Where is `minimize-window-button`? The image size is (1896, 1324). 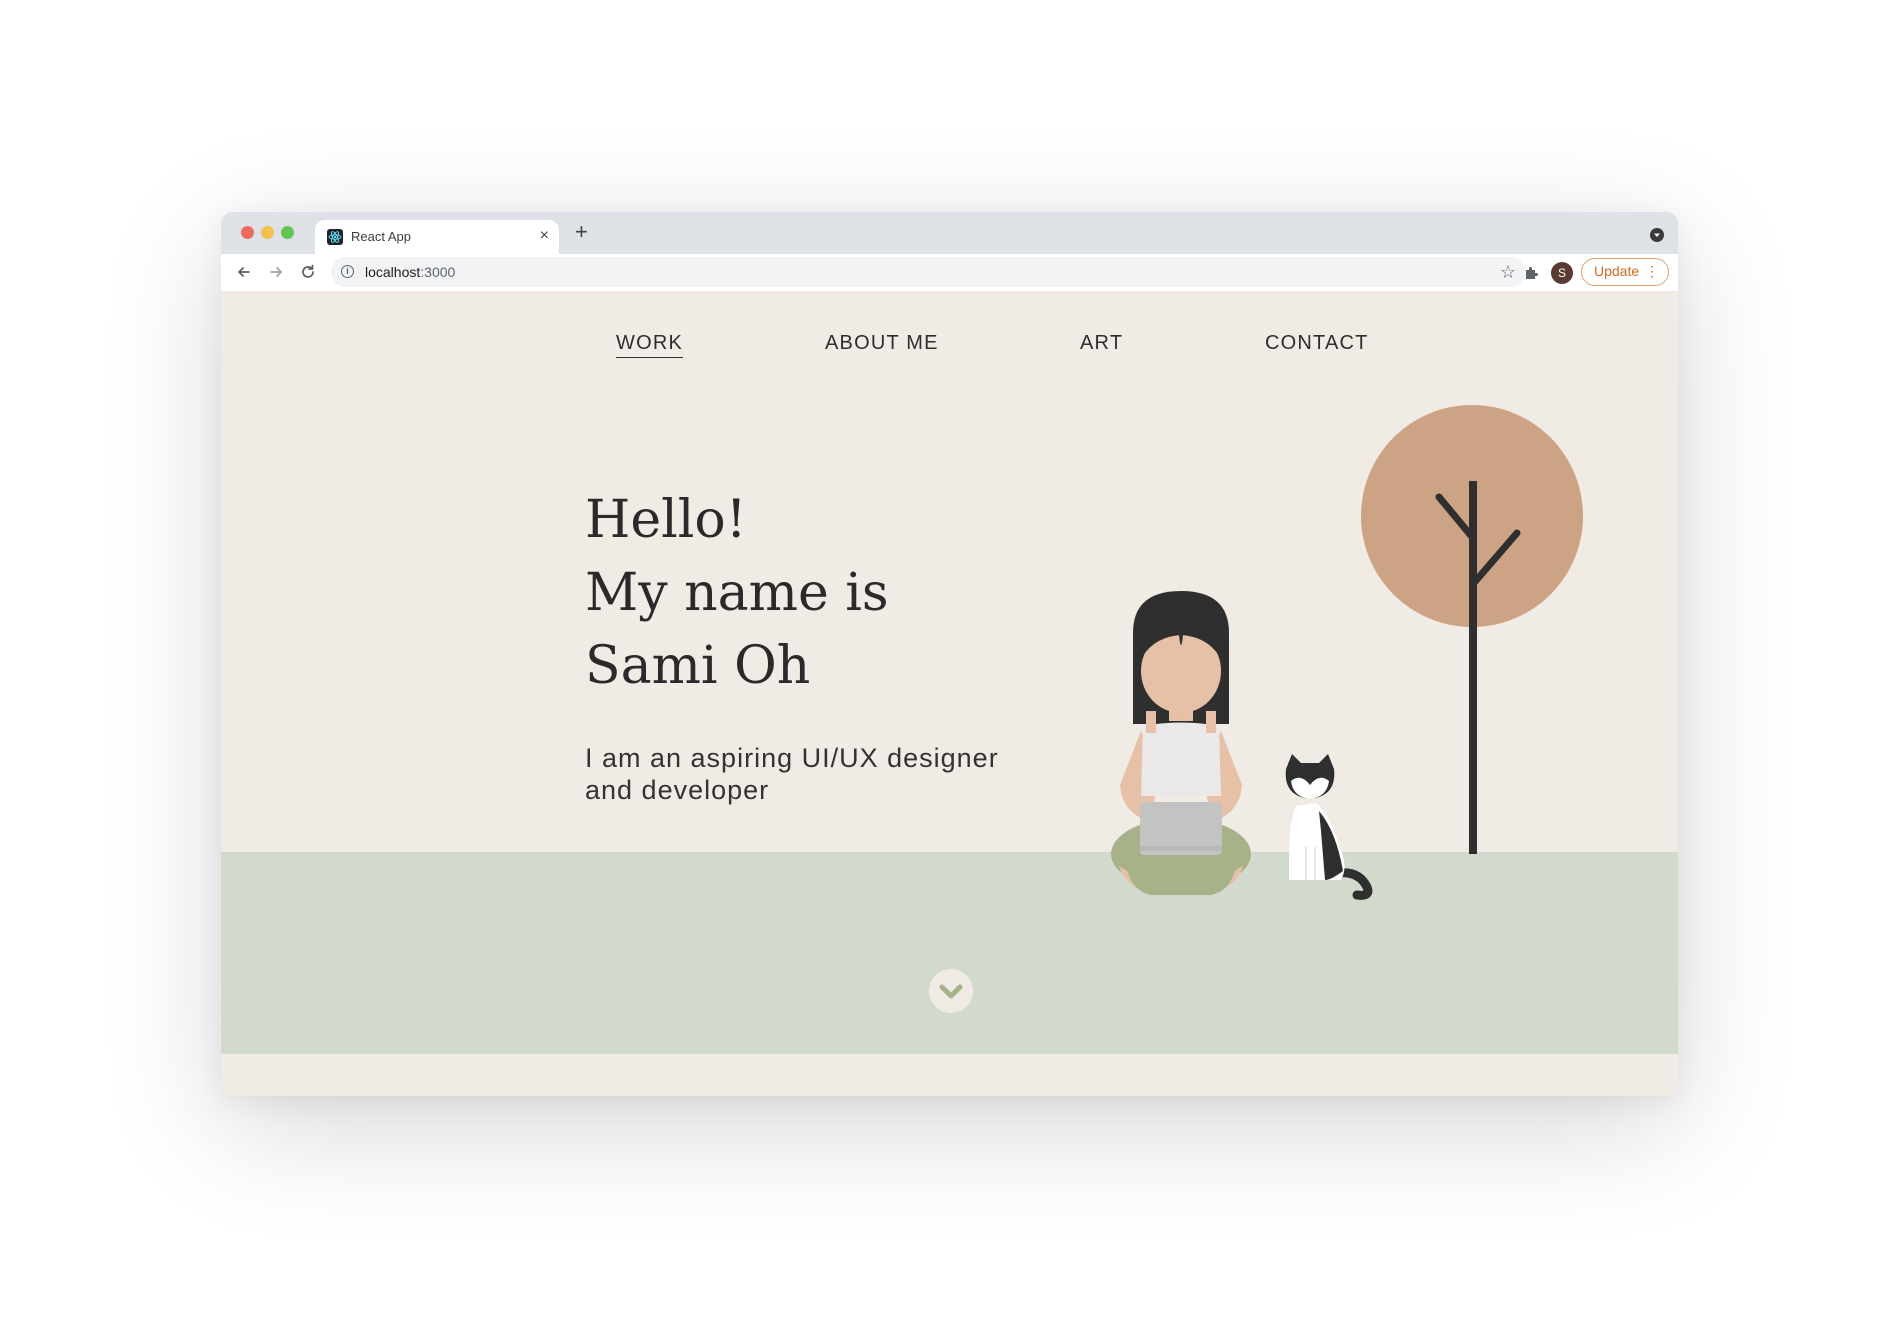
minimize-window-button is located at coordinates (267, 232).